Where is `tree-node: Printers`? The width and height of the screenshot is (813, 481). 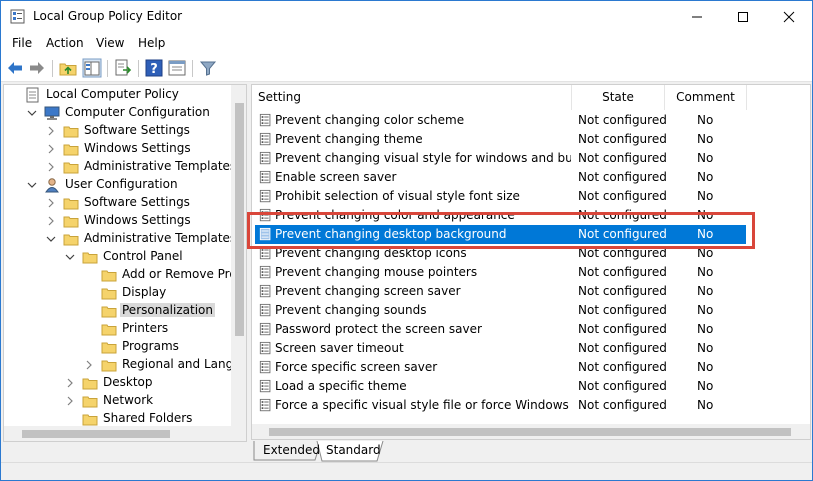 tree-node: Printers is located at coordinates (117, 329).